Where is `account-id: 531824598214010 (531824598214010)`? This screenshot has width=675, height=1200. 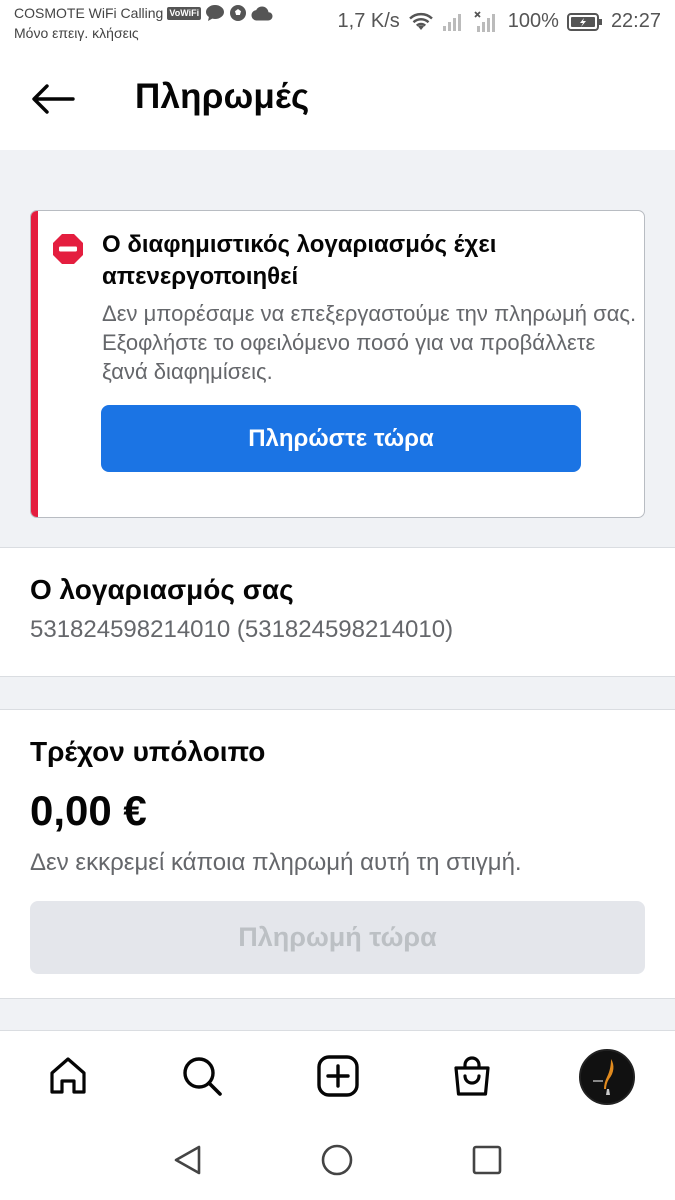
account-id: 531824598214010 (531824598214010) is located at coordinates (242, 629).